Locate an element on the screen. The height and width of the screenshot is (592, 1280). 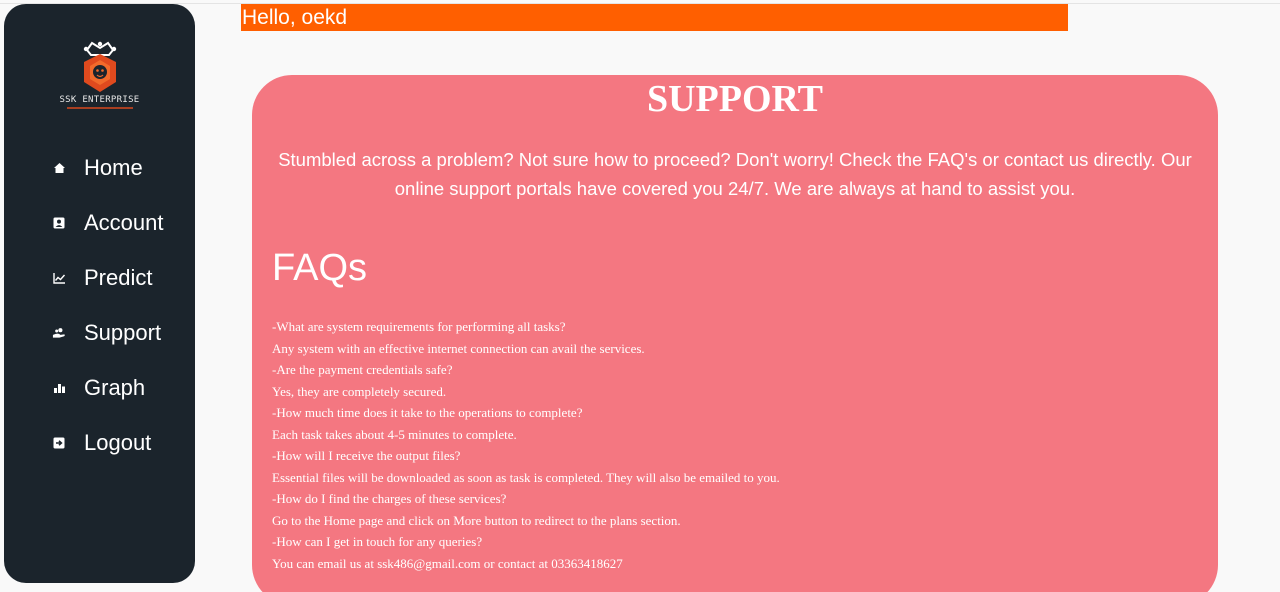
support-icon is located at coordinates (59, 333).